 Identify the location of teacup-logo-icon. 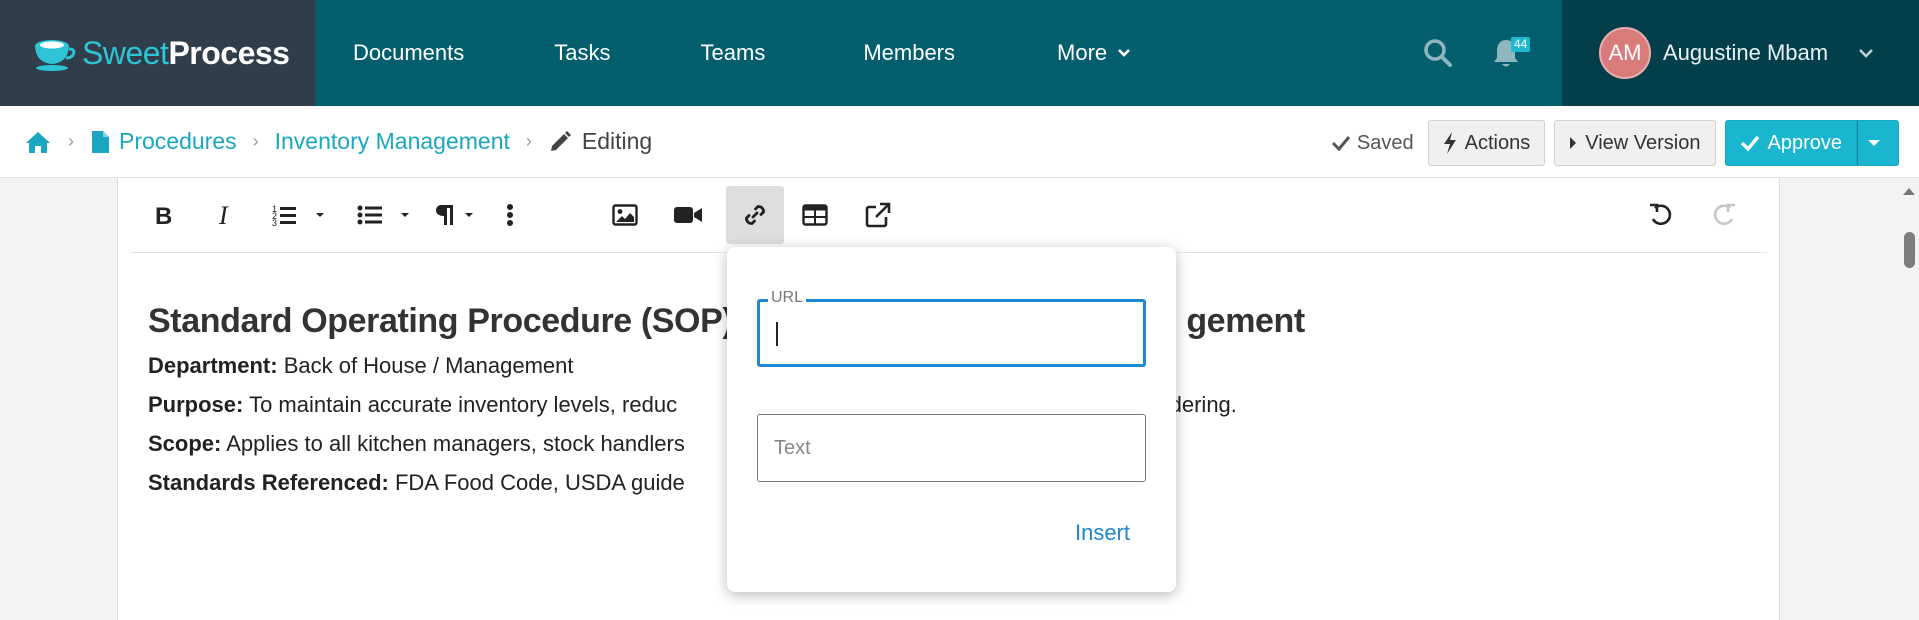
(55, 55).